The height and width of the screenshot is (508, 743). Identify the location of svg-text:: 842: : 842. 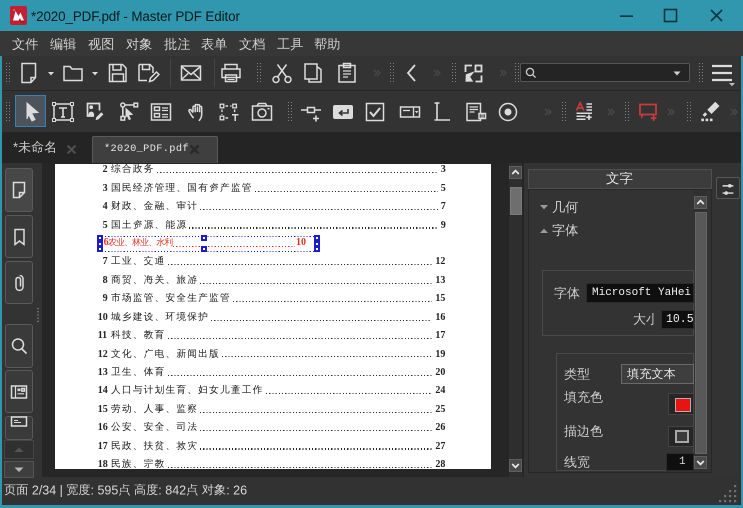
(172, 490).